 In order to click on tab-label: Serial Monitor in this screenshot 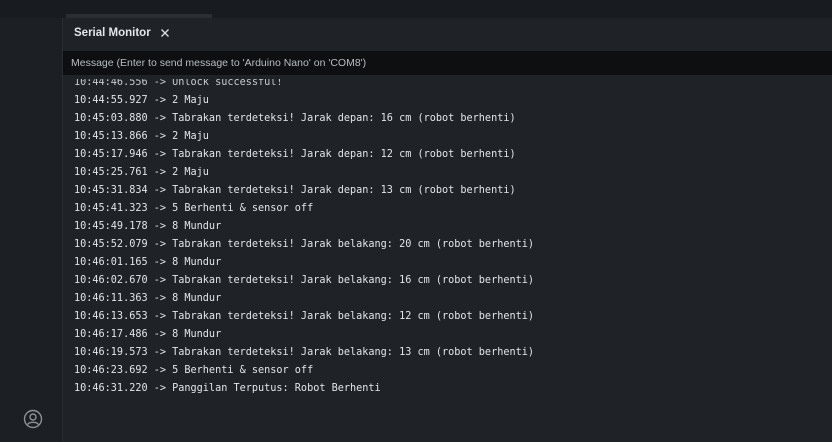, I will do `click(112, 33)`.